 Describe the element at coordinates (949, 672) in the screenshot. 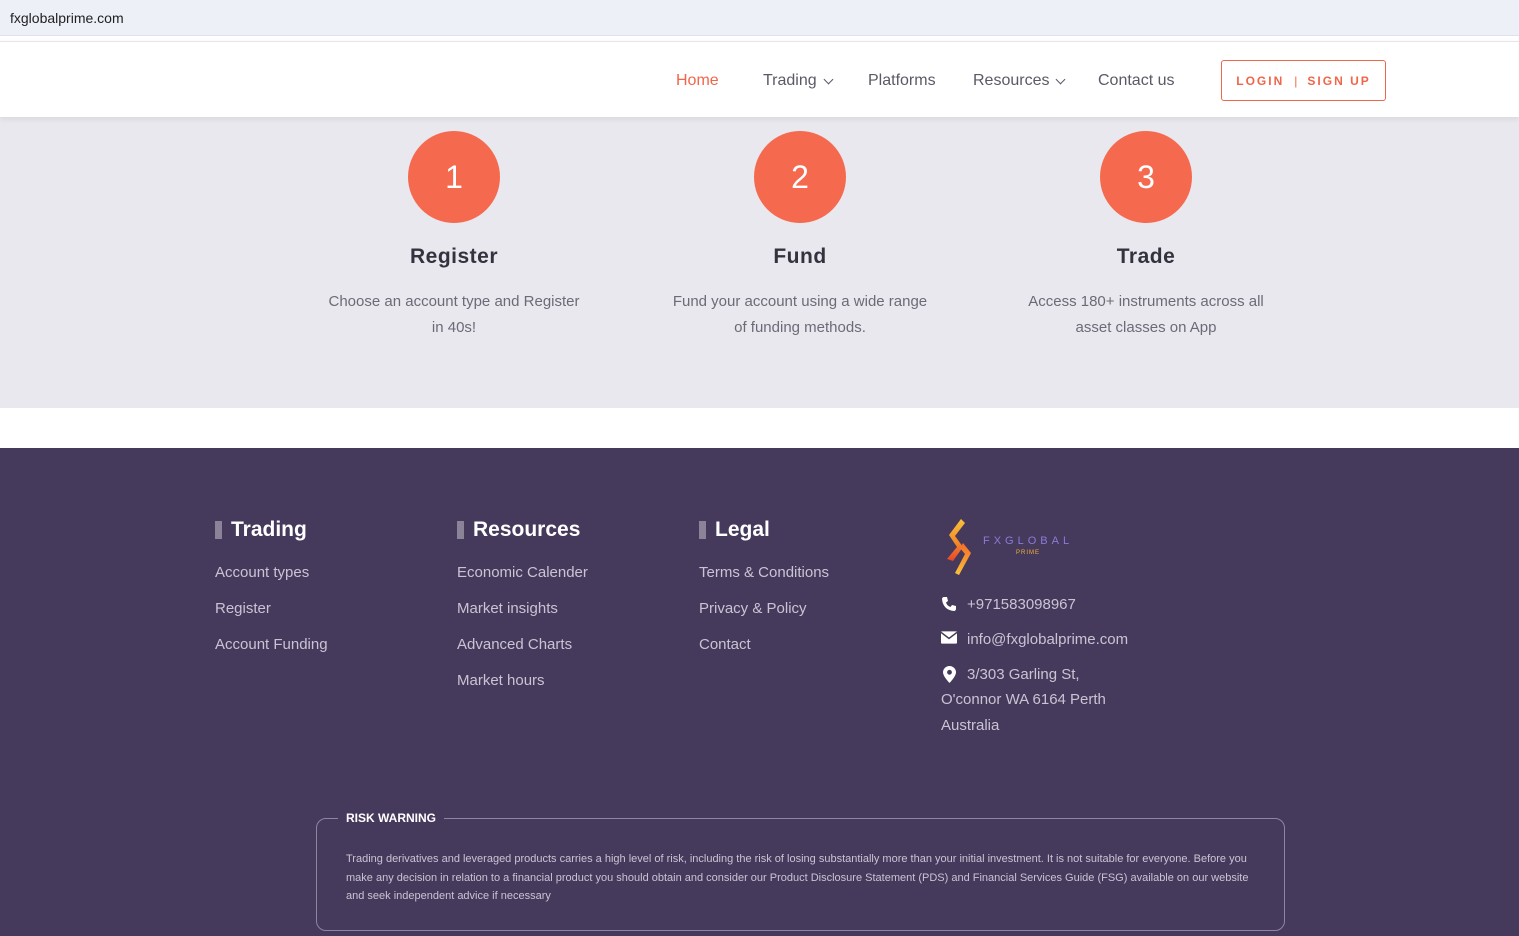

I see `map-pin-icon` at that location.